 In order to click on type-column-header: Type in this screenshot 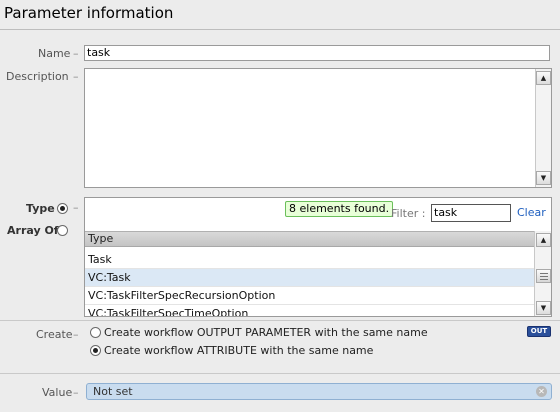, I will do `click(310, 239)`.